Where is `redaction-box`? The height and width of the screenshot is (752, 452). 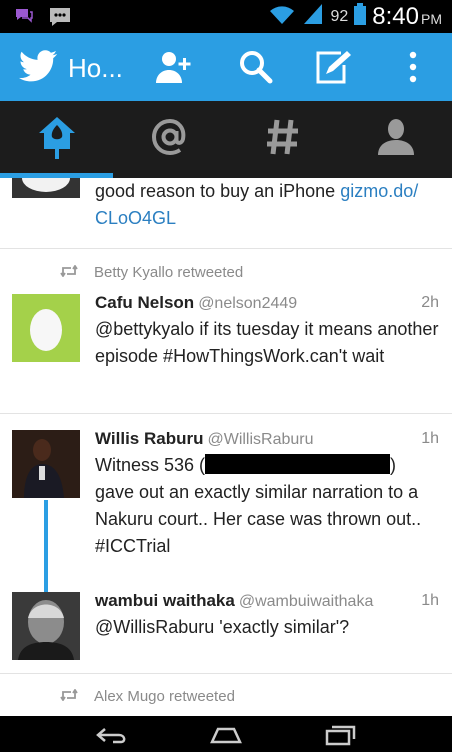 redaction-box is located at coordinates (298, 464).